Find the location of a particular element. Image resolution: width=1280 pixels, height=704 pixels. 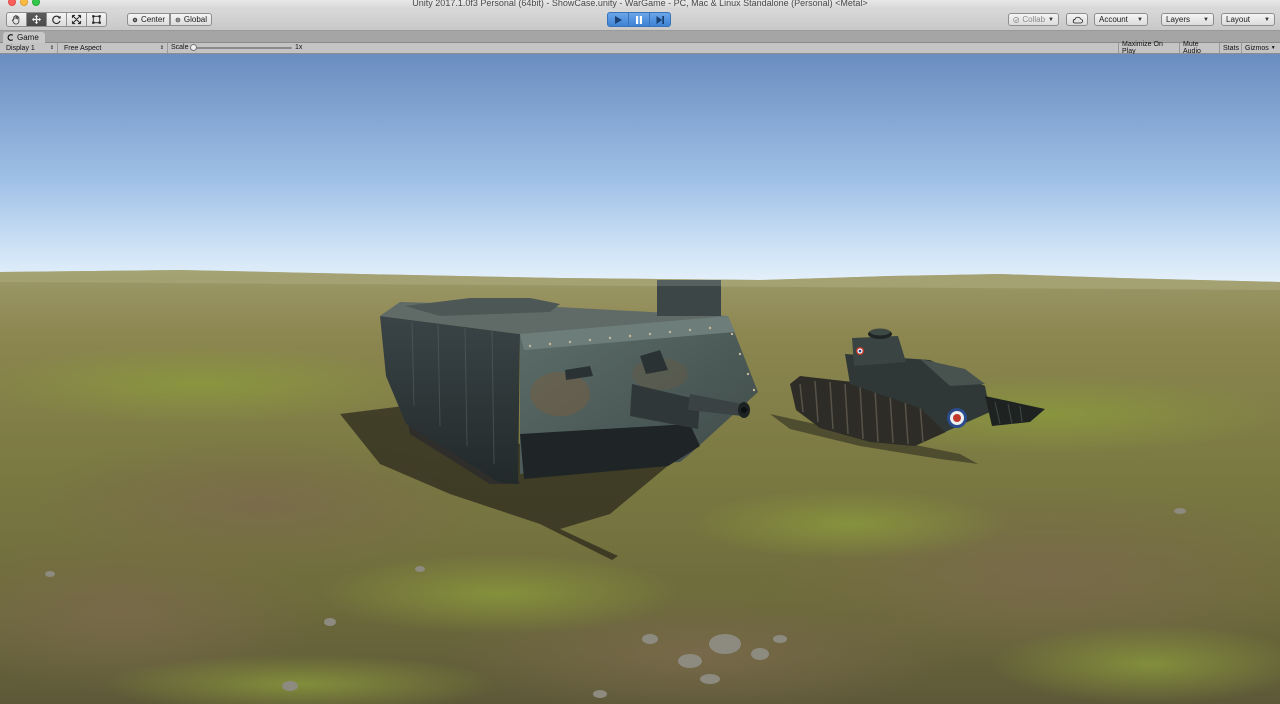

pause-button is located at coordinates (639, 19).